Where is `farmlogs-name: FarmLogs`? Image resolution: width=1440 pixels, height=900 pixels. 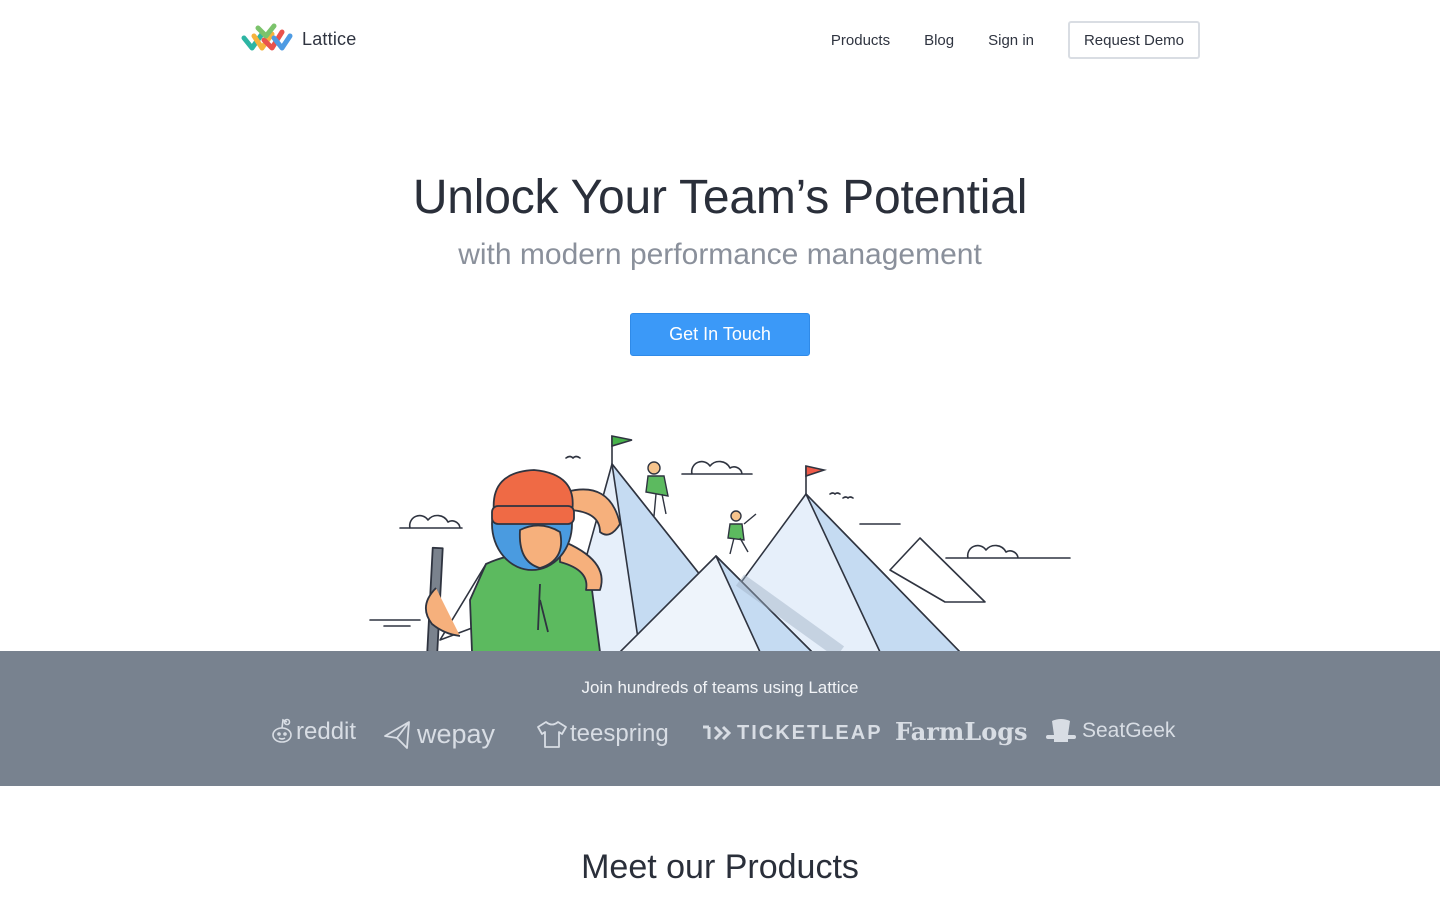 farmlogs-name: FarmLogs is located at coordinates (961, 731).